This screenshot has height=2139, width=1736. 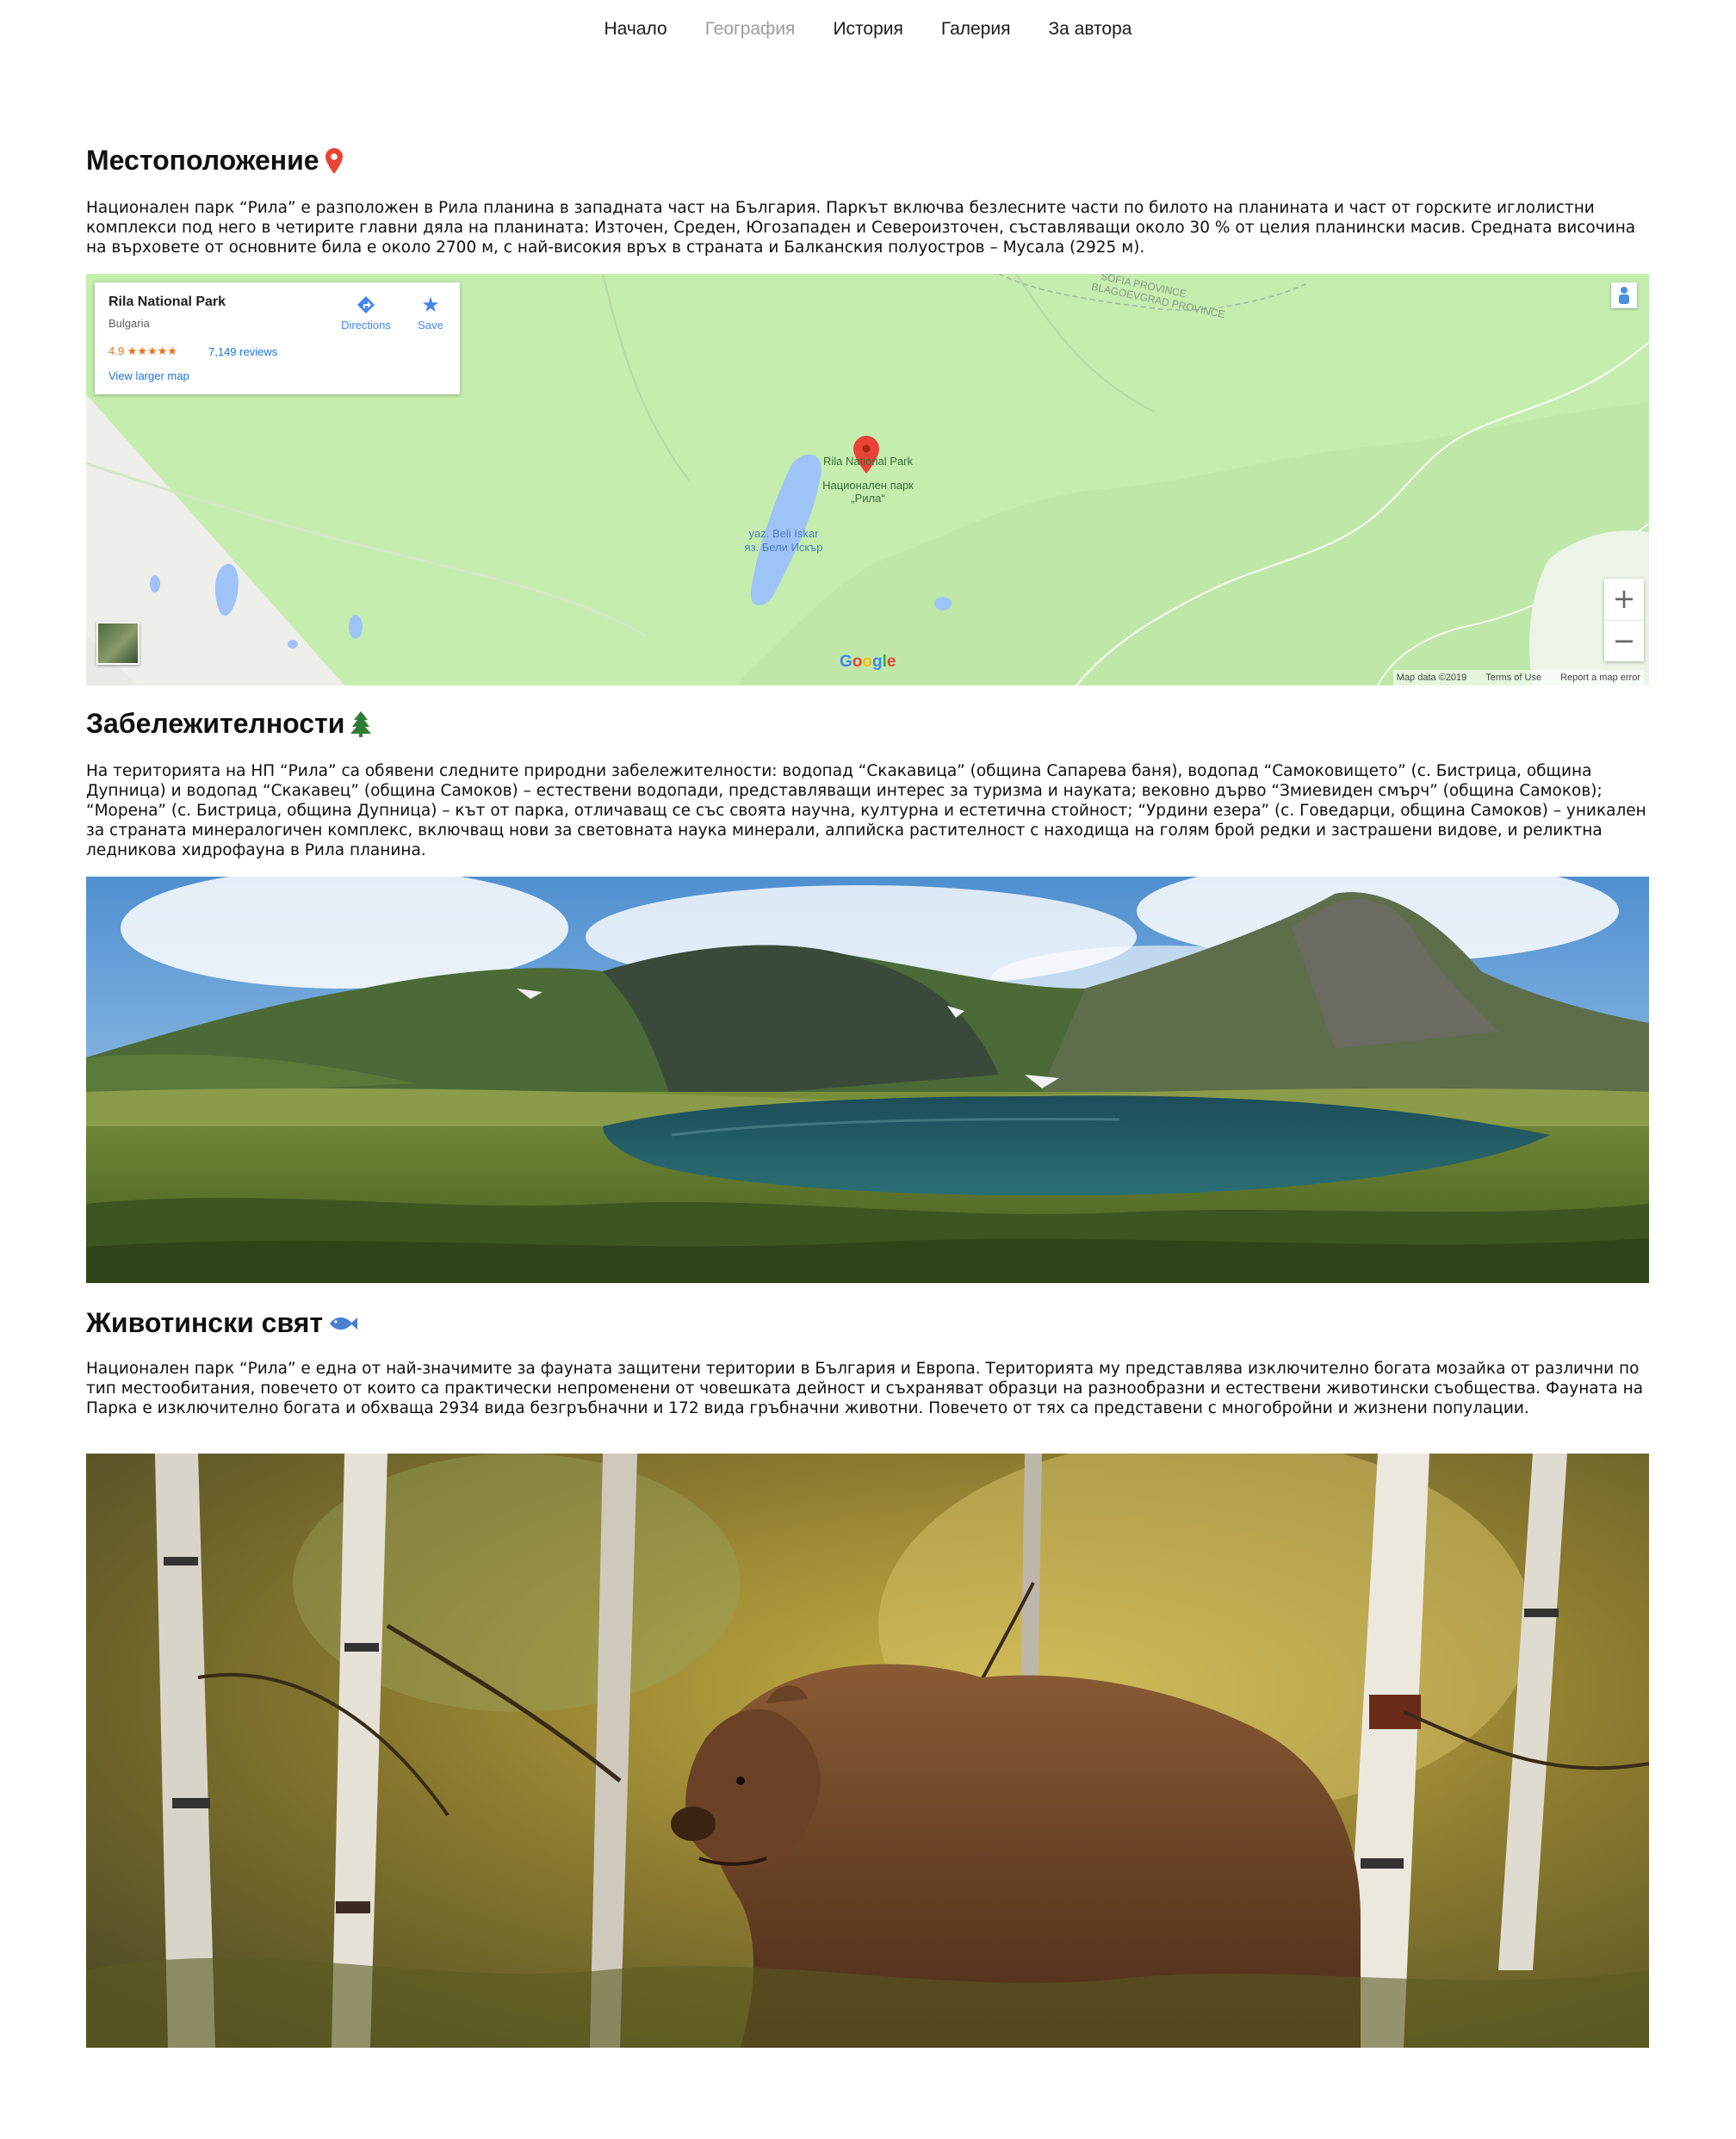 I want to click on place-country: Bulgaria, so click(x=129, y=323).